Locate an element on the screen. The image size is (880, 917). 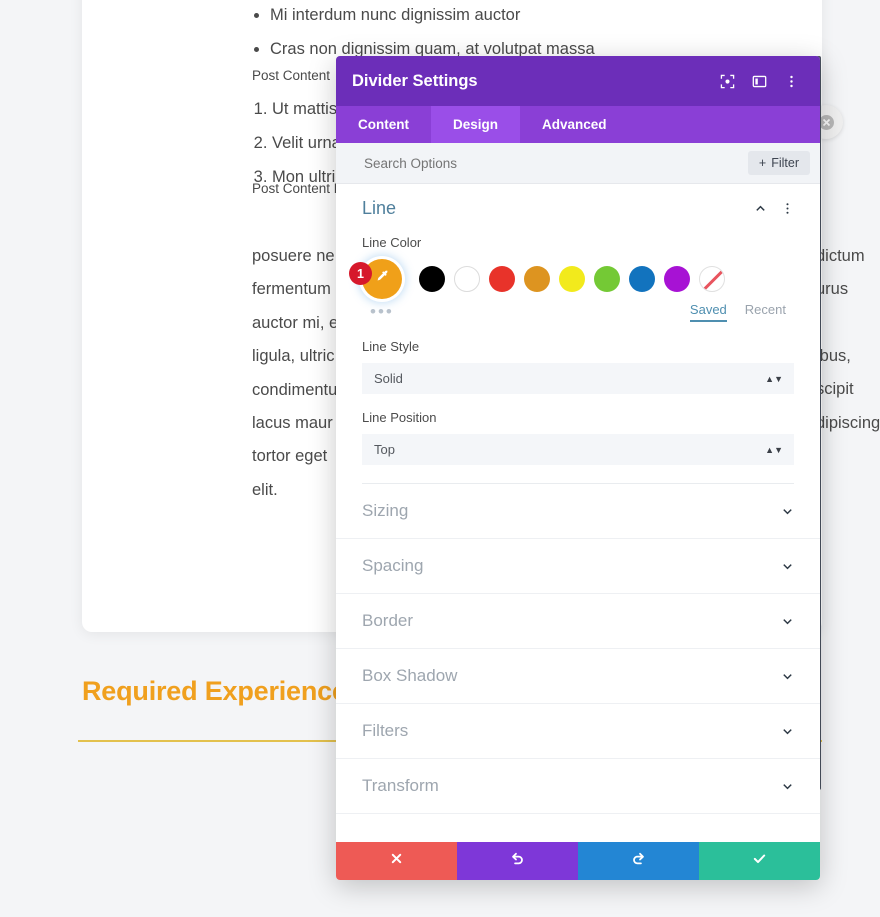
search-bar: + Filter is located at coordinates (578, 163).